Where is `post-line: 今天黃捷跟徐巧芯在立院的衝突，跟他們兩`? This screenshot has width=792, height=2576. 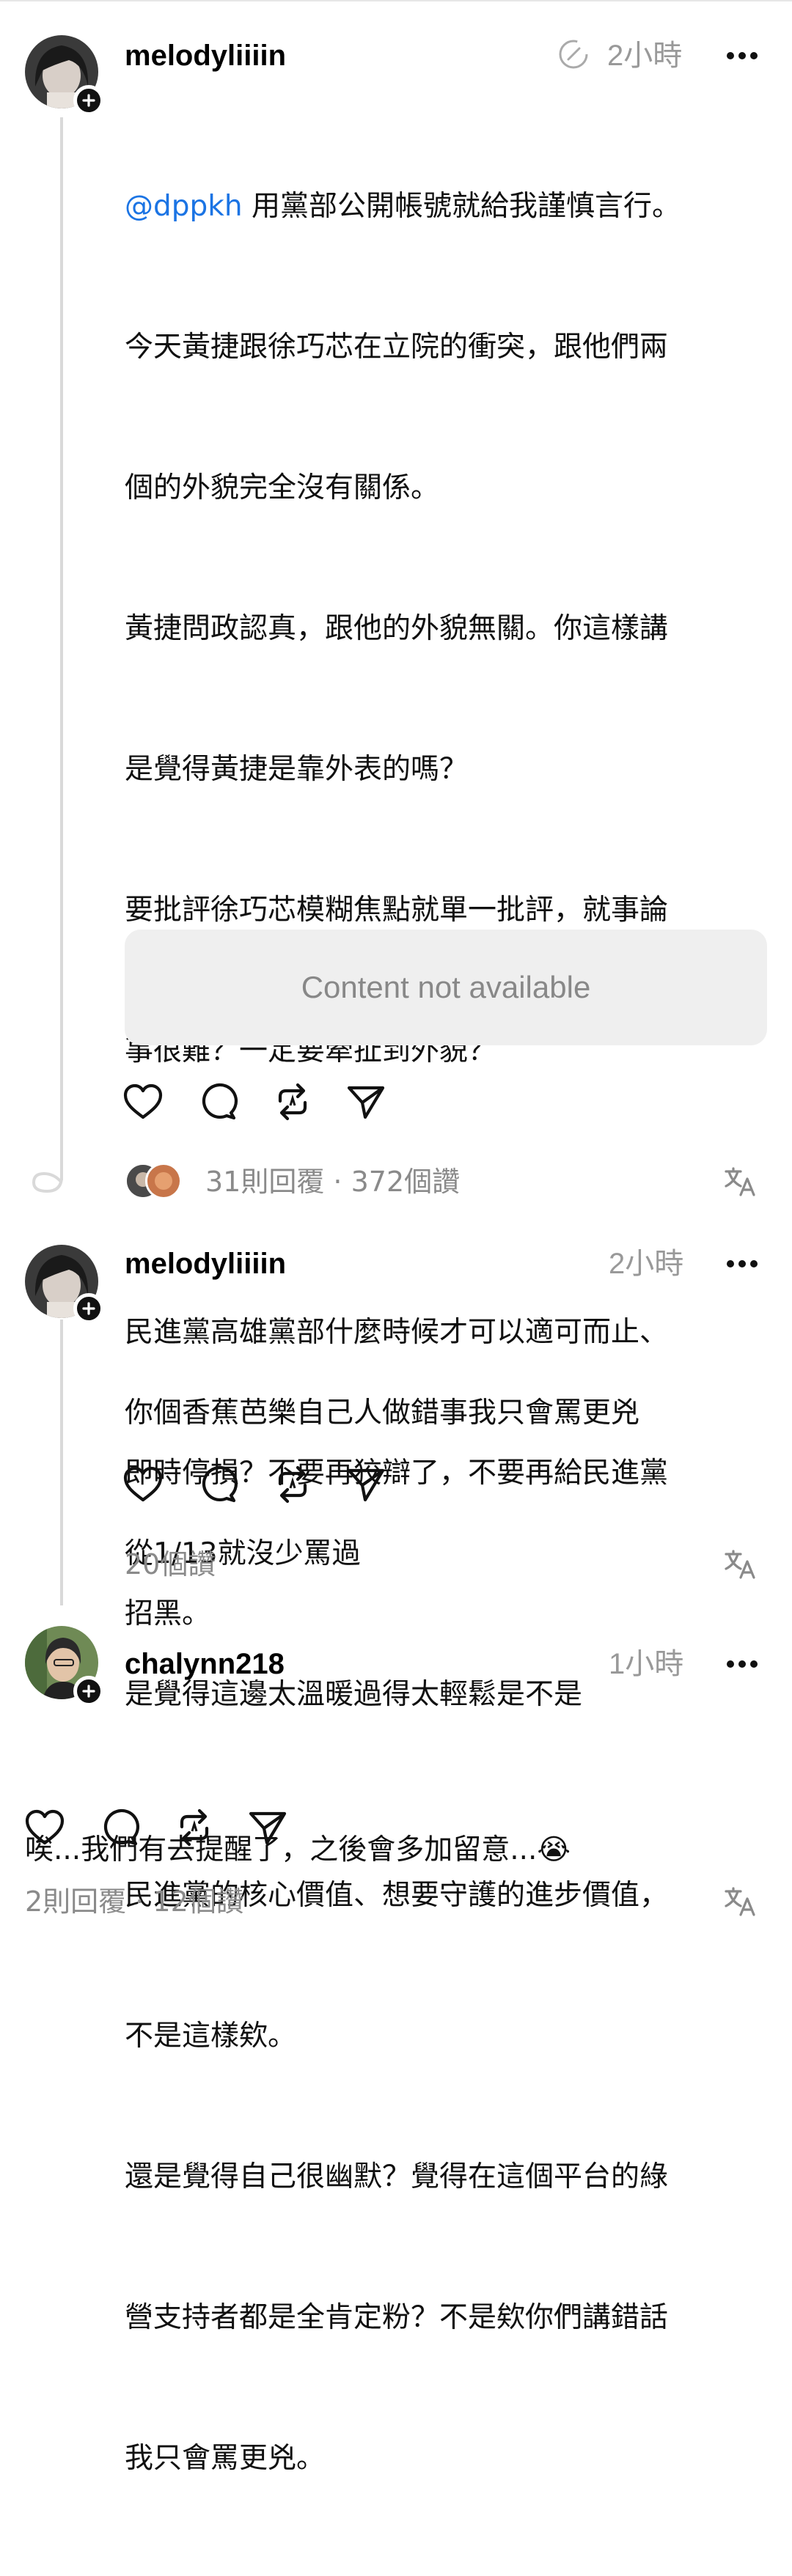 post-line: 今天黃捷跟徐巧芯在立院的衝突，跟他們兩 is located at coordinates (397, 347).